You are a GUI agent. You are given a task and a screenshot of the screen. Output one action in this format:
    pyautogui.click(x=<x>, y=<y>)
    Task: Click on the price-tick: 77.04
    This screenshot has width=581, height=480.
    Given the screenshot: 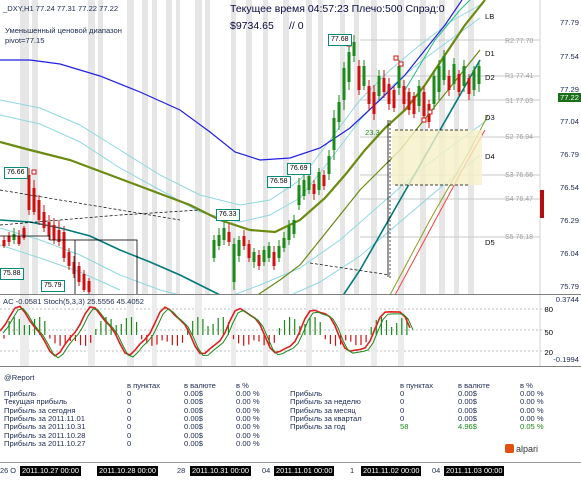 What is the action you would take?
    pyautogui.click(x=569, y=121)
    